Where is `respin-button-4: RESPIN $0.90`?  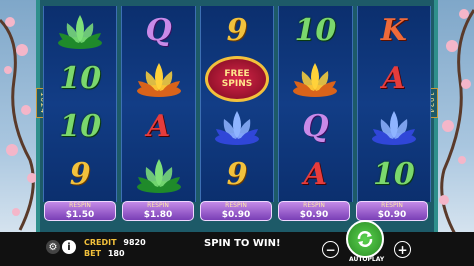
respin-button-4: RESPIN $0.90 is located at coordinates (314, 211).